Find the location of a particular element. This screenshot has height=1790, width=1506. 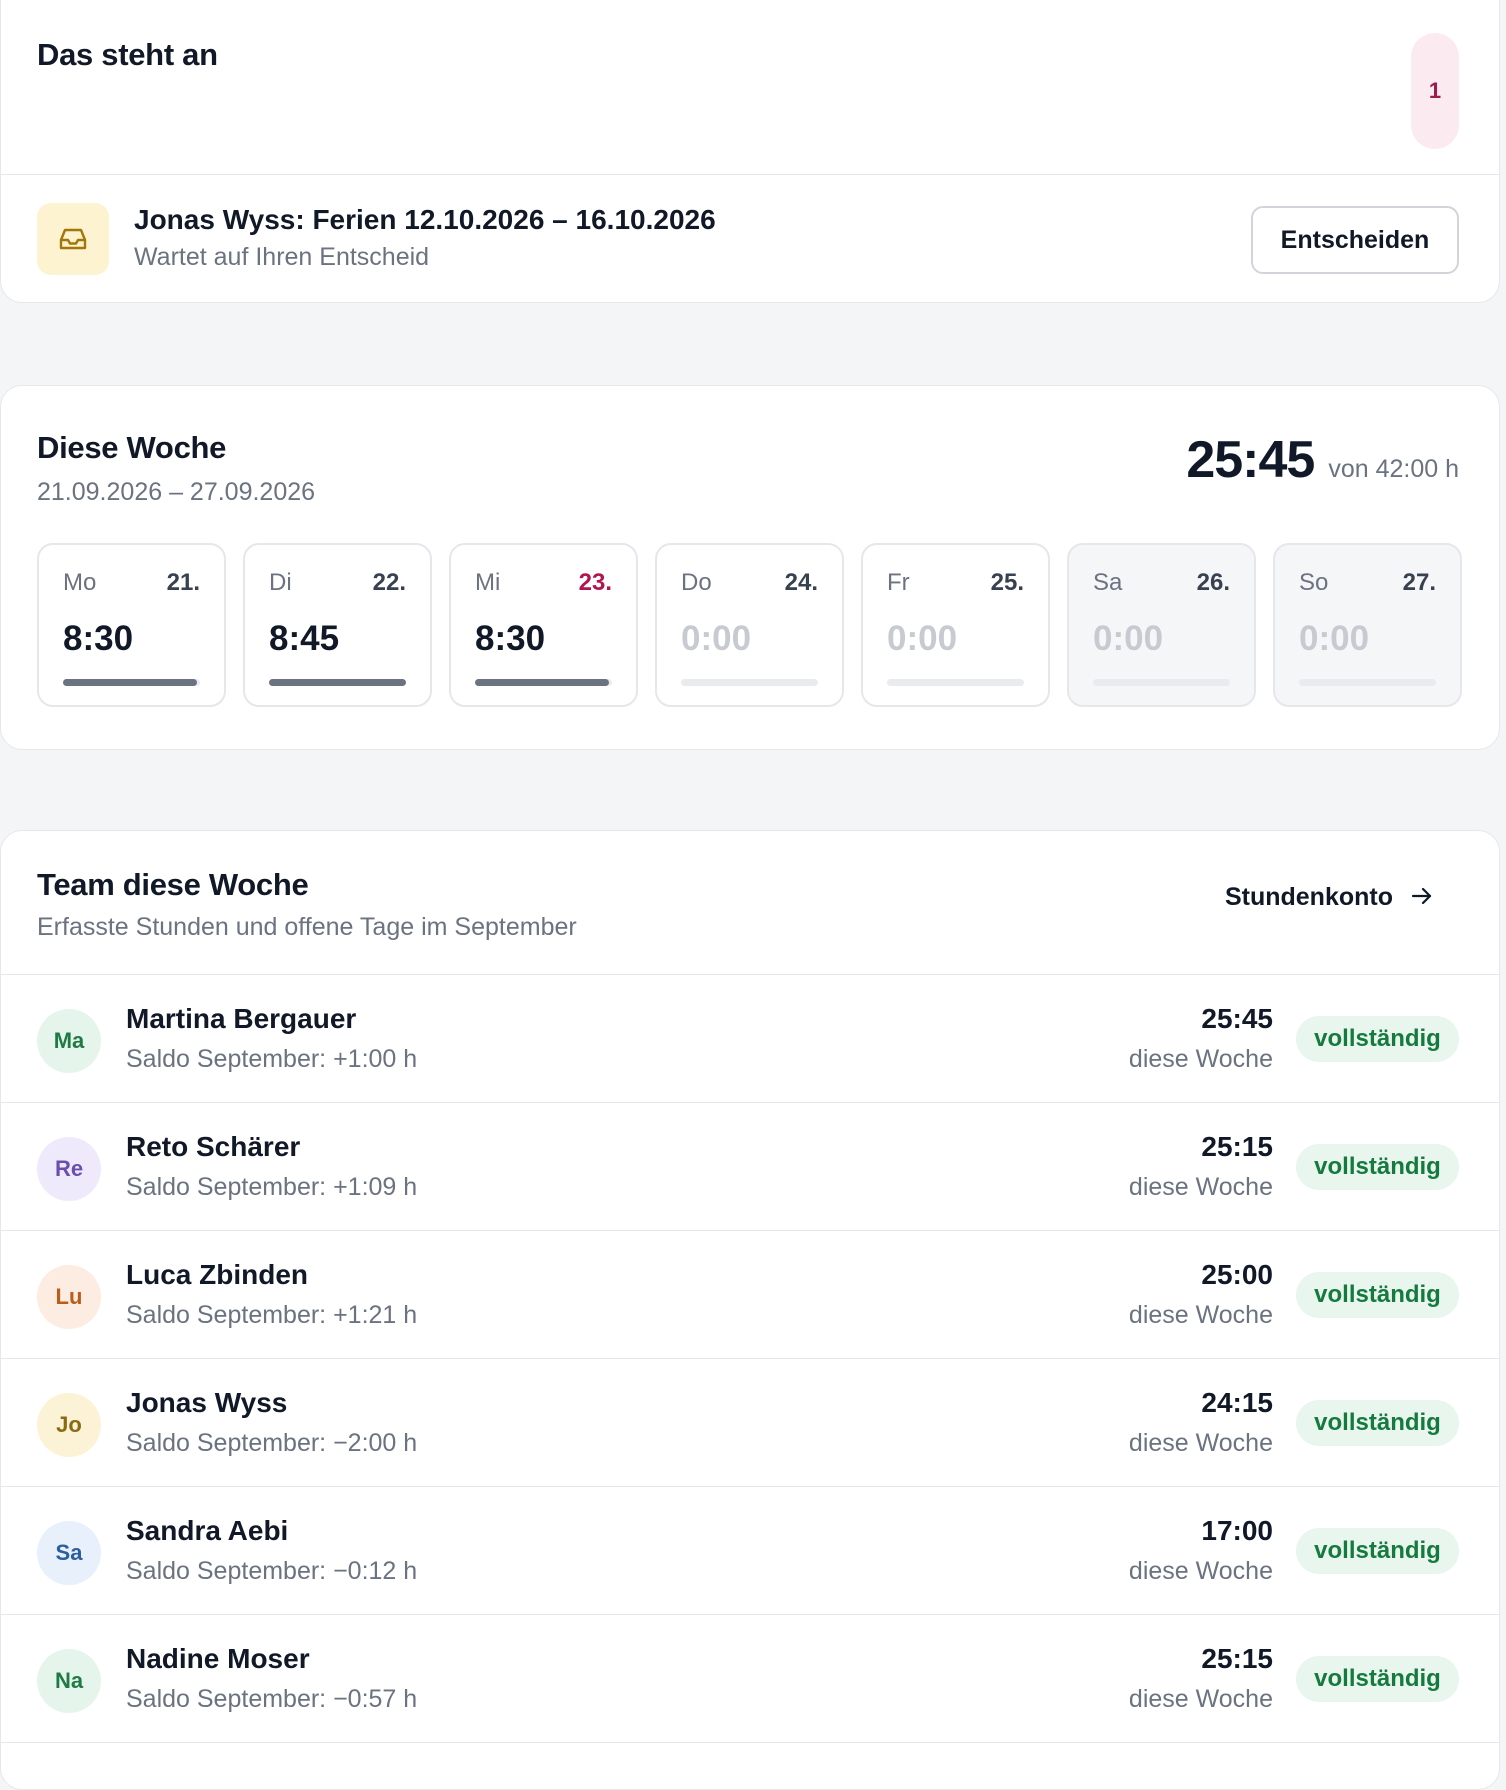

week-total-hours: 25:45 is located at coordinates (1250, 460).